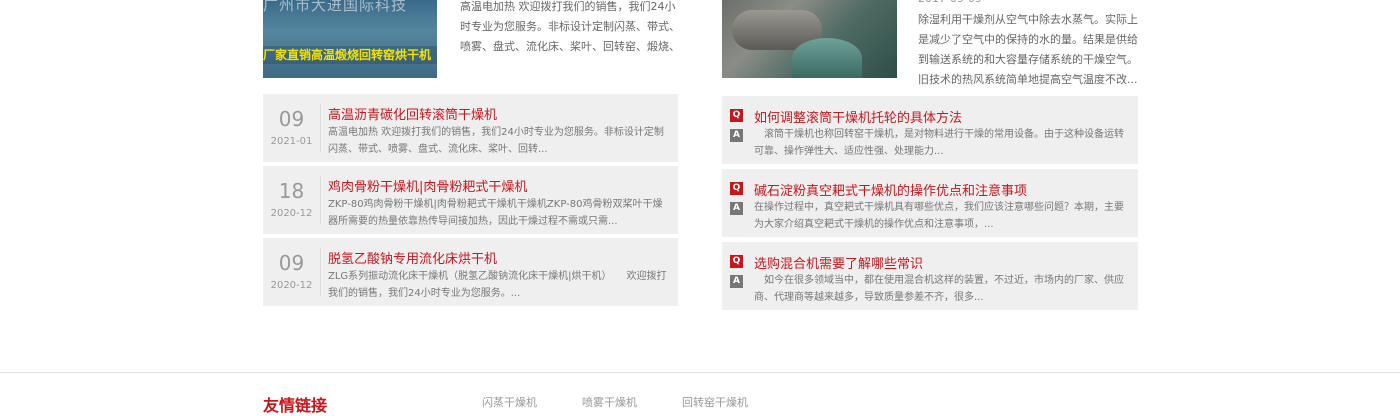 The image size is (1400, 416). Describe the element at coordinates (950, 2) in the screenshot. I see `top-right-date: 2017-09-09` at that location.